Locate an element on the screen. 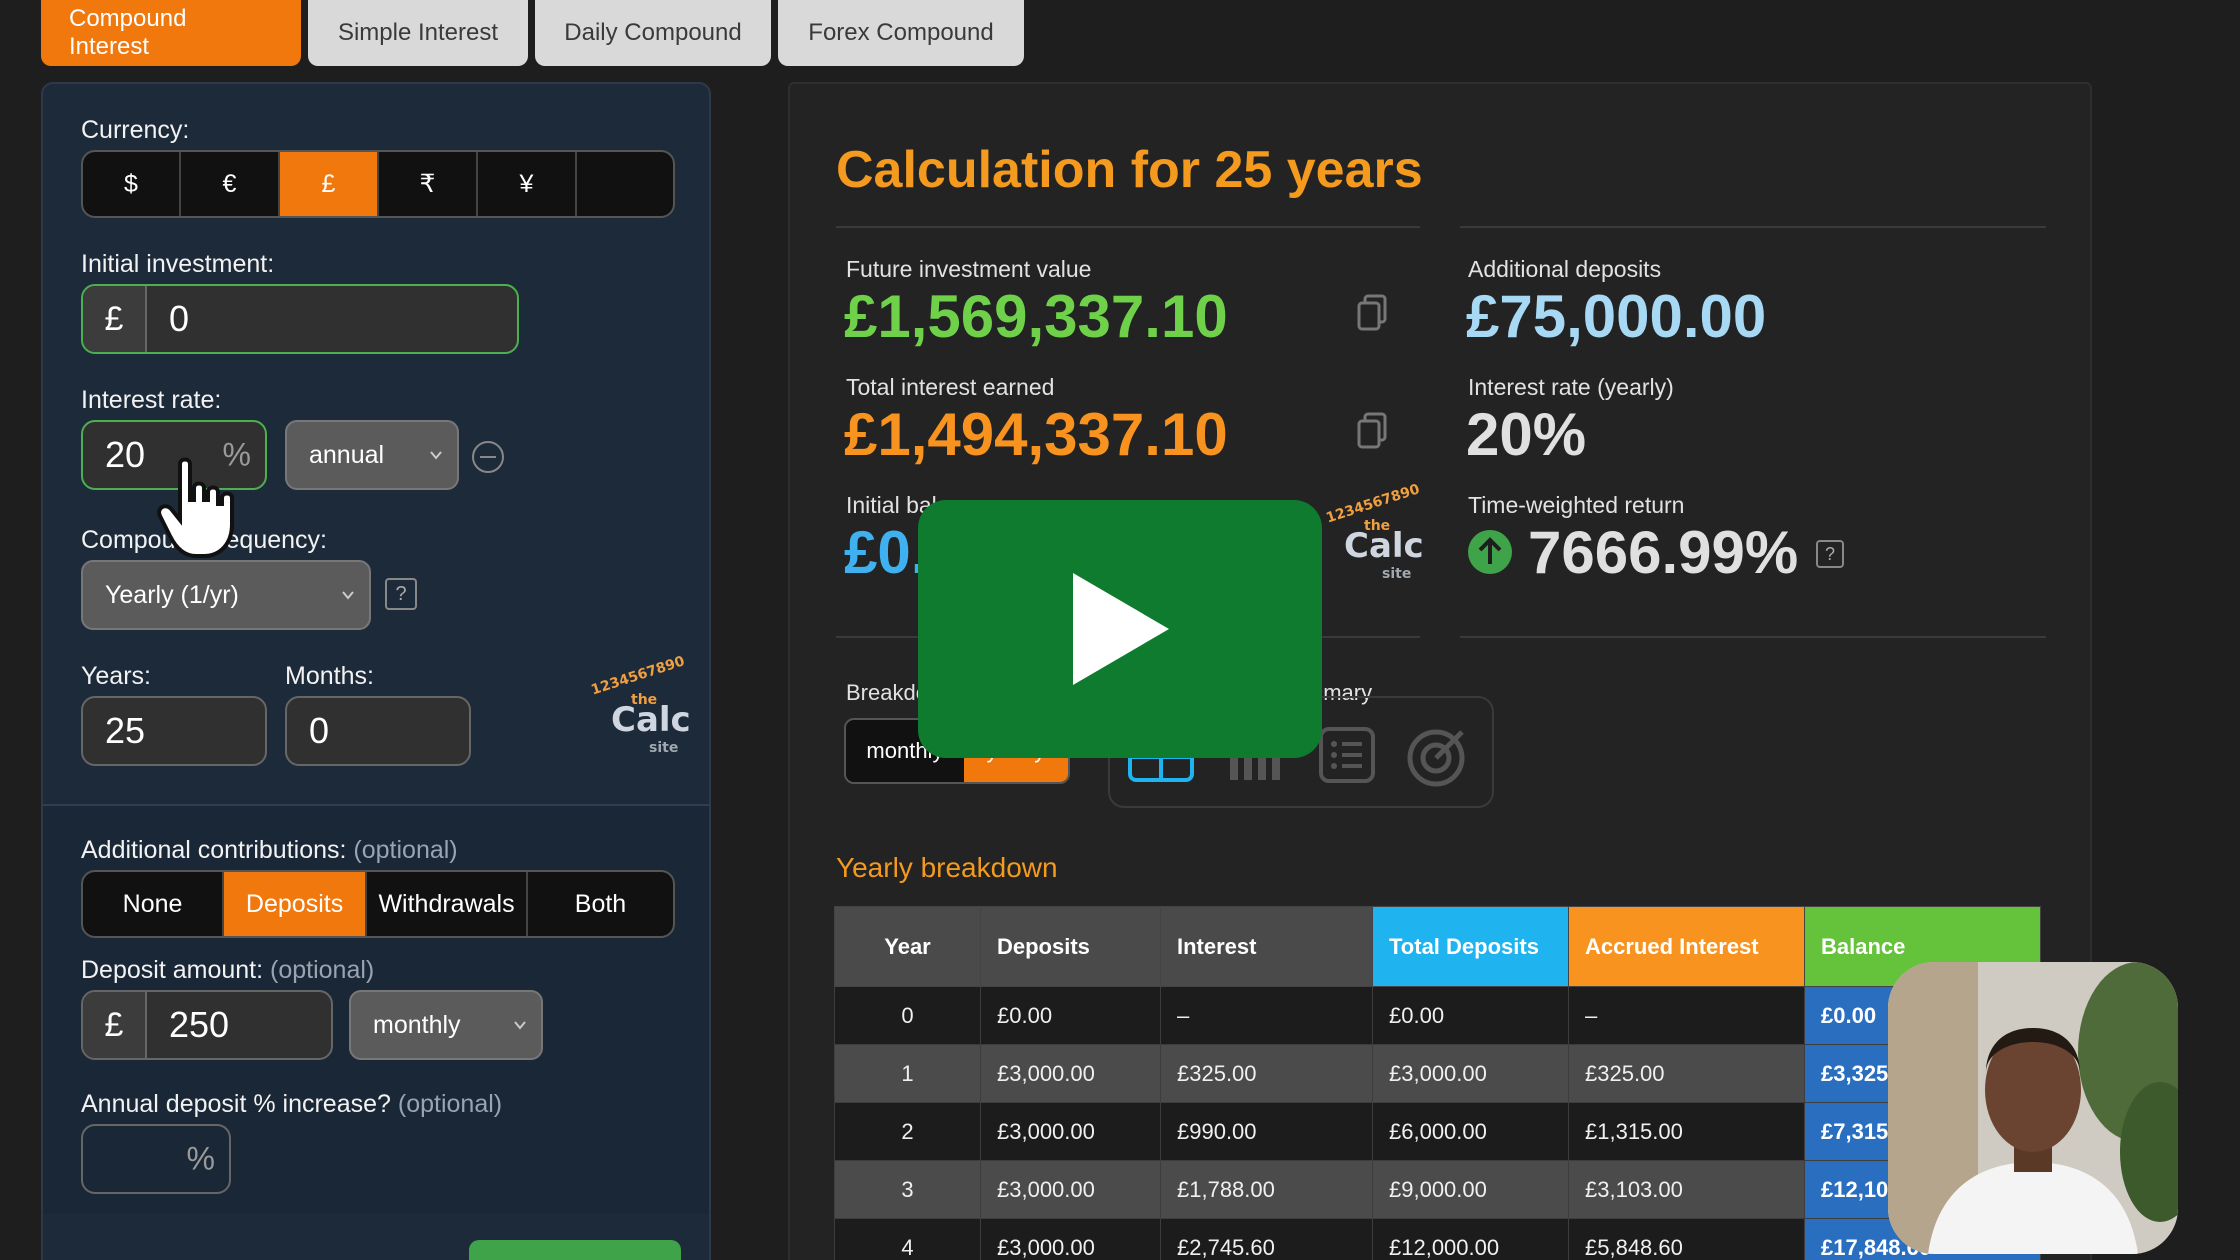 This screenshot has width=2240, height=1260. deposit-frequency-value: monthly is located at coordinates (417, 1024).